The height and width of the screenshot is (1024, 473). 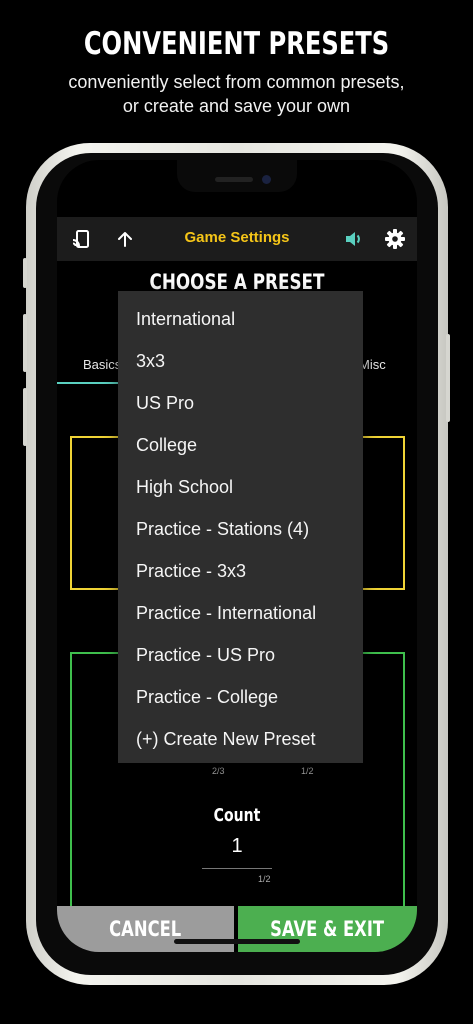 What do you see at coordinates (354, 239) in the screenshot?
I see `volume-icon` at bounding box center [354, 239].